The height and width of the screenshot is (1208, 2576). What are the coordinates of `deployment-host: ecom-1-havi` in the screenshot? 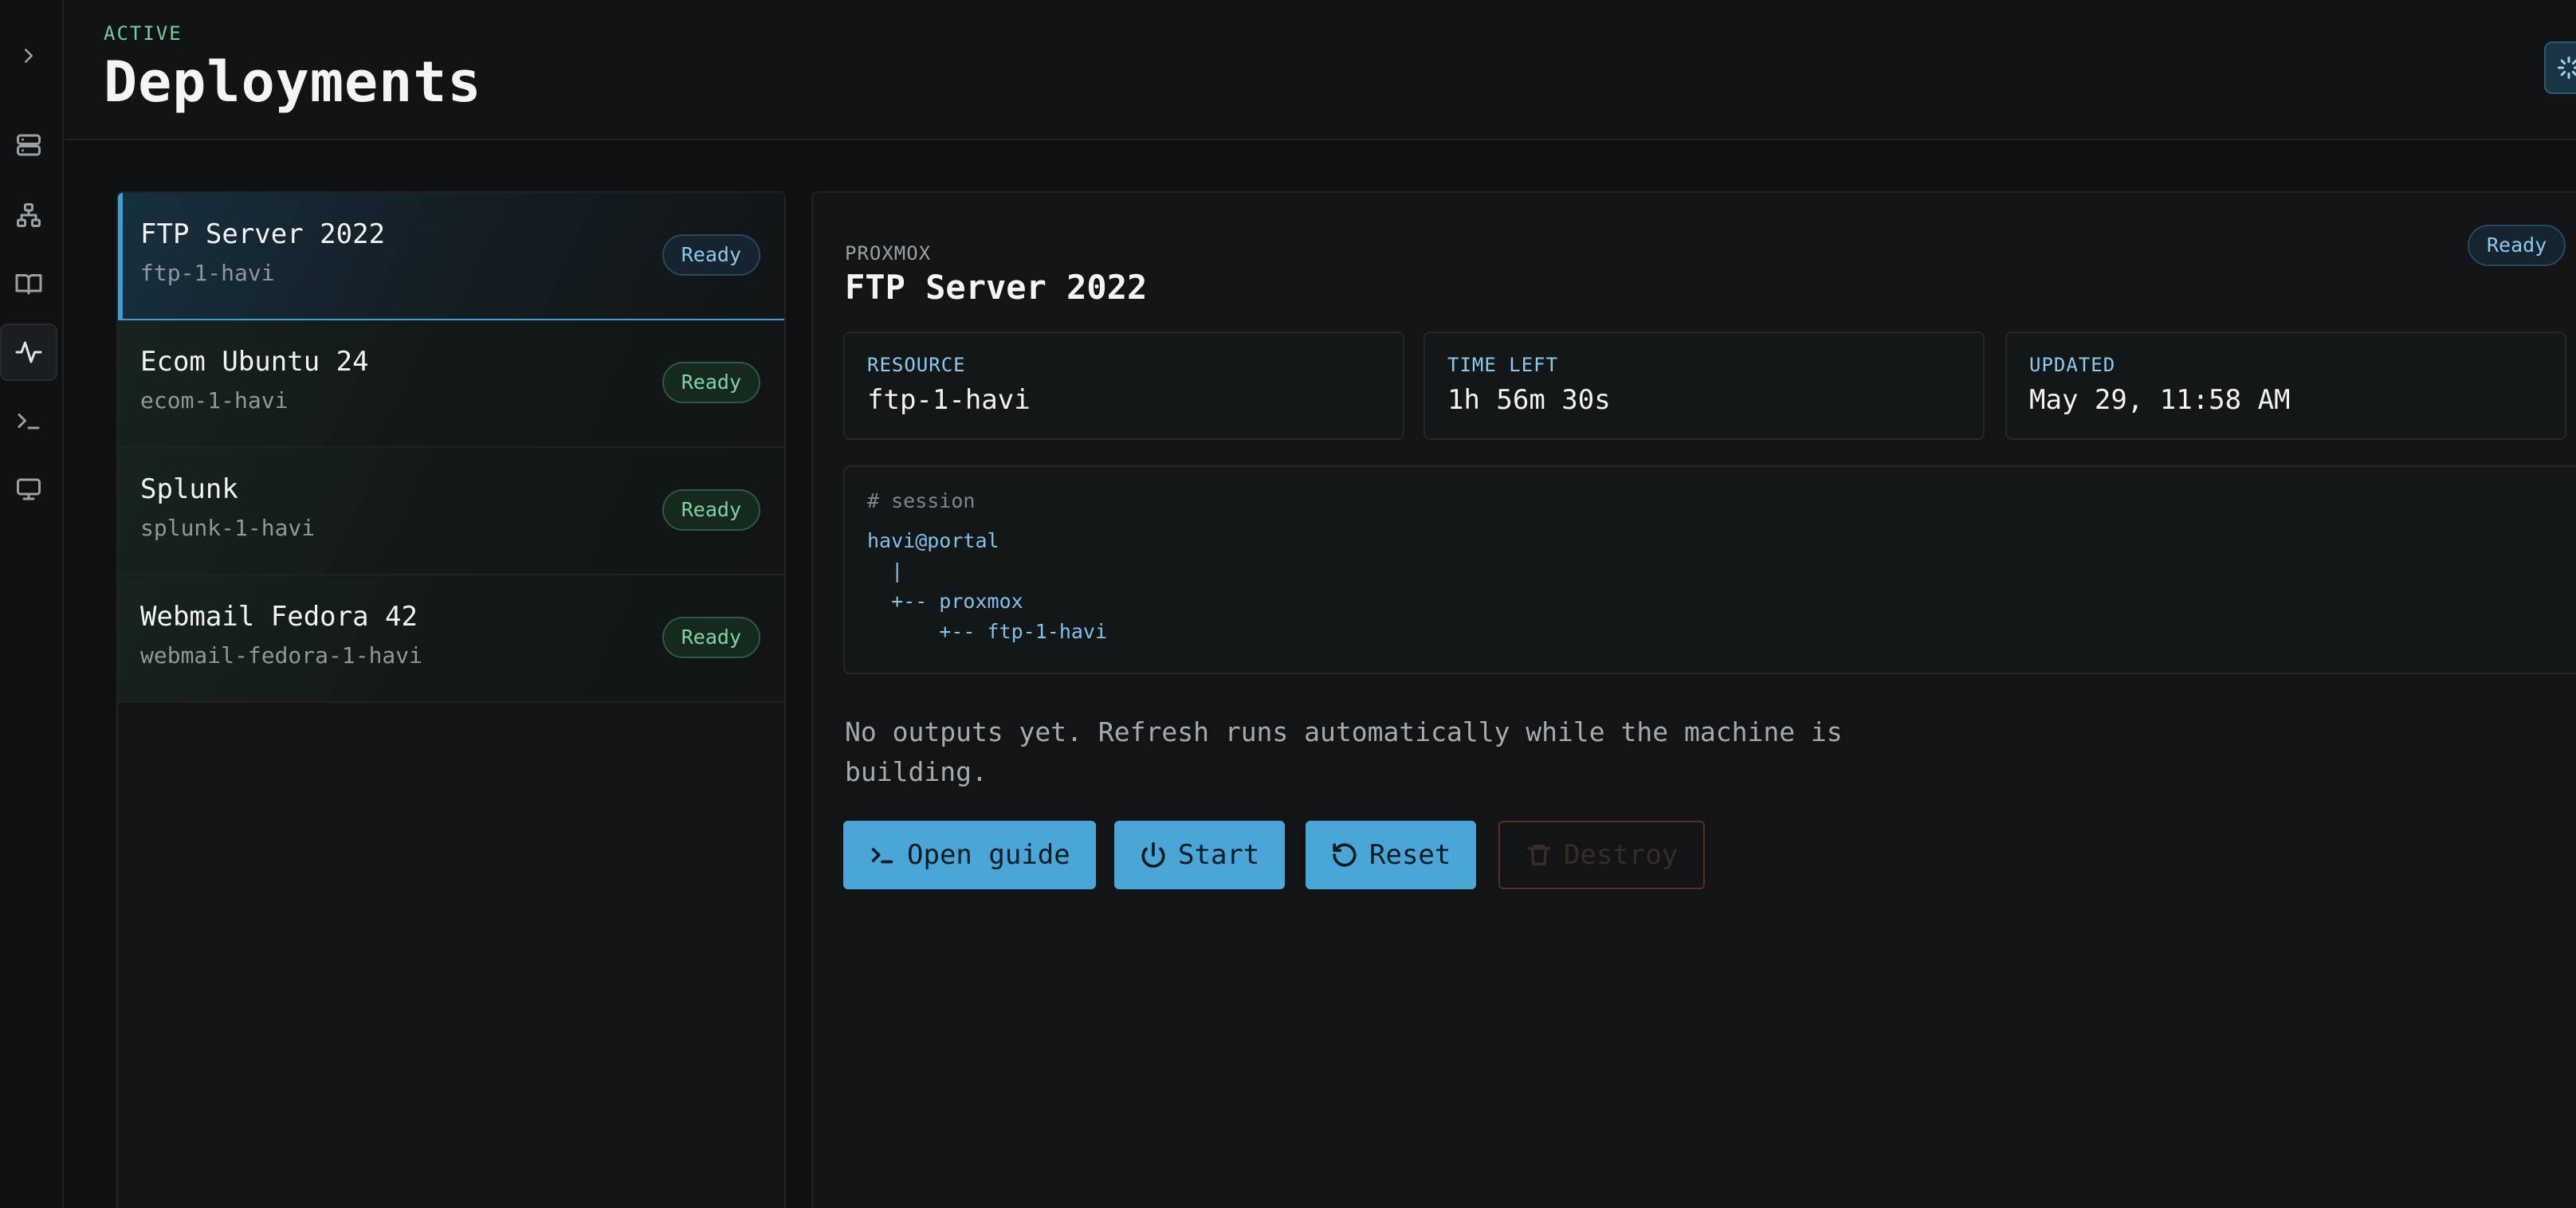 It's located at (214, 400).